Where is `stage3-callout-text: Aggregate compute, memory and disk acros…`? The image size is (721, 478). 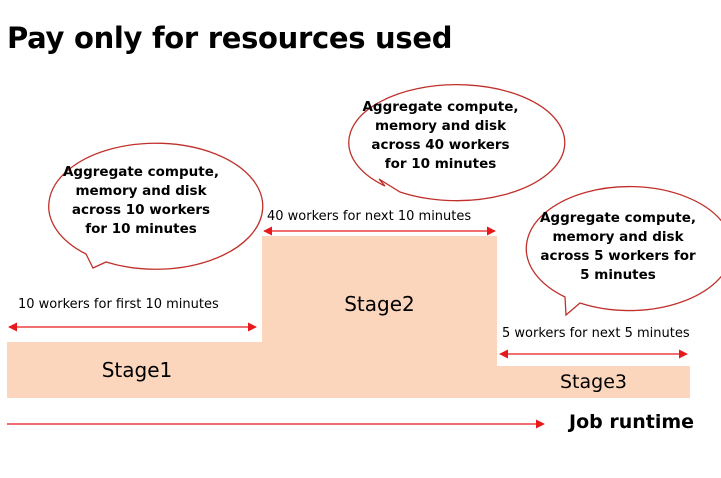 stage3-callout-text: Aggregate compute, memory and disk acros… is located at coordinates (618, 246).